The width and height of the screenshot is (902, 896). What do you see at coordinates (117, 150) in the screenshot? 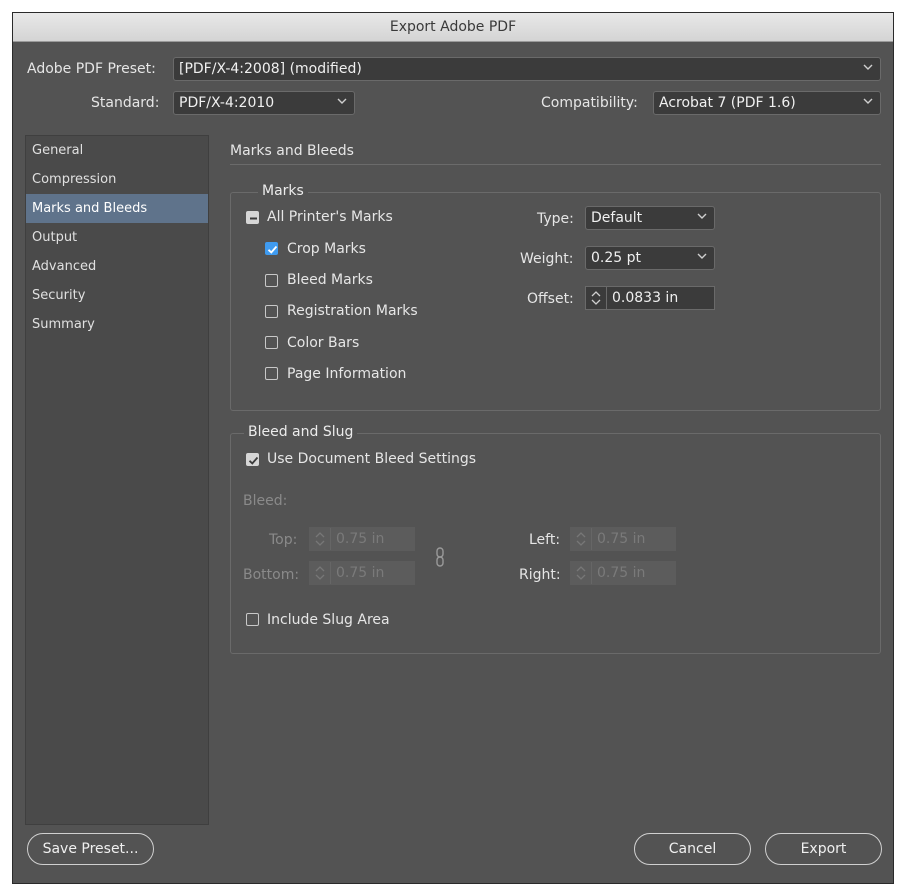
I see `sidebar-item-general: General` at bounding box center [117, 150].